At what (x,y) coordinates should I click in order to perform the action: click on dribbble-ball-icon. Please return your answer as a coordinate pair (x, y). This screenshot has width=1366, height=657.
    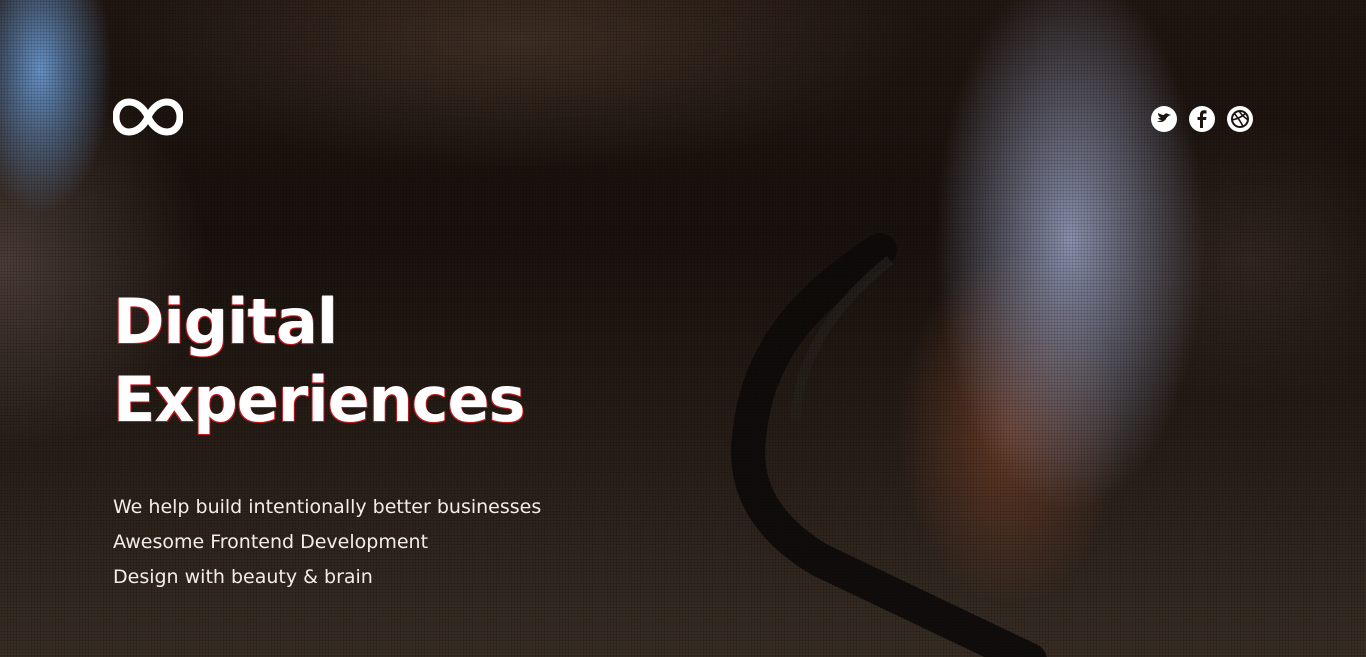
    Looking at the image, I should click on (1240, 119).